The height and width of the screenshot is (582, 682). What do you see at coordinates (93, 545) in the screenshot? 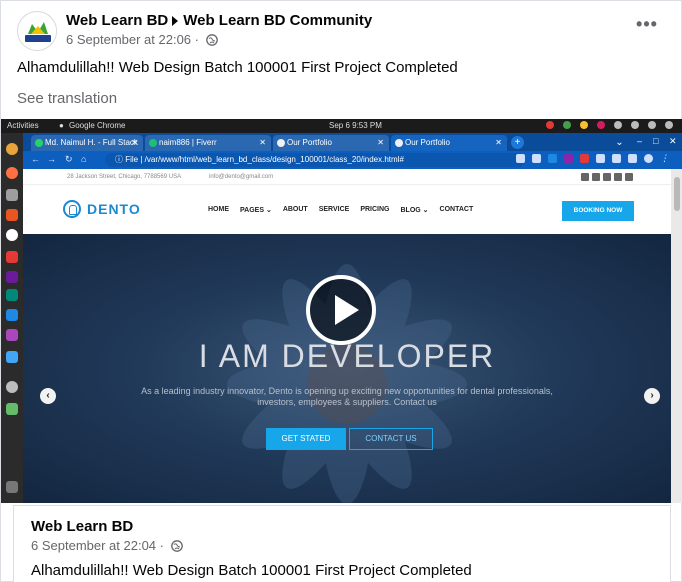
I see `shared-timestamp: 6 September at 22:04` at bounding box center [93, 545].